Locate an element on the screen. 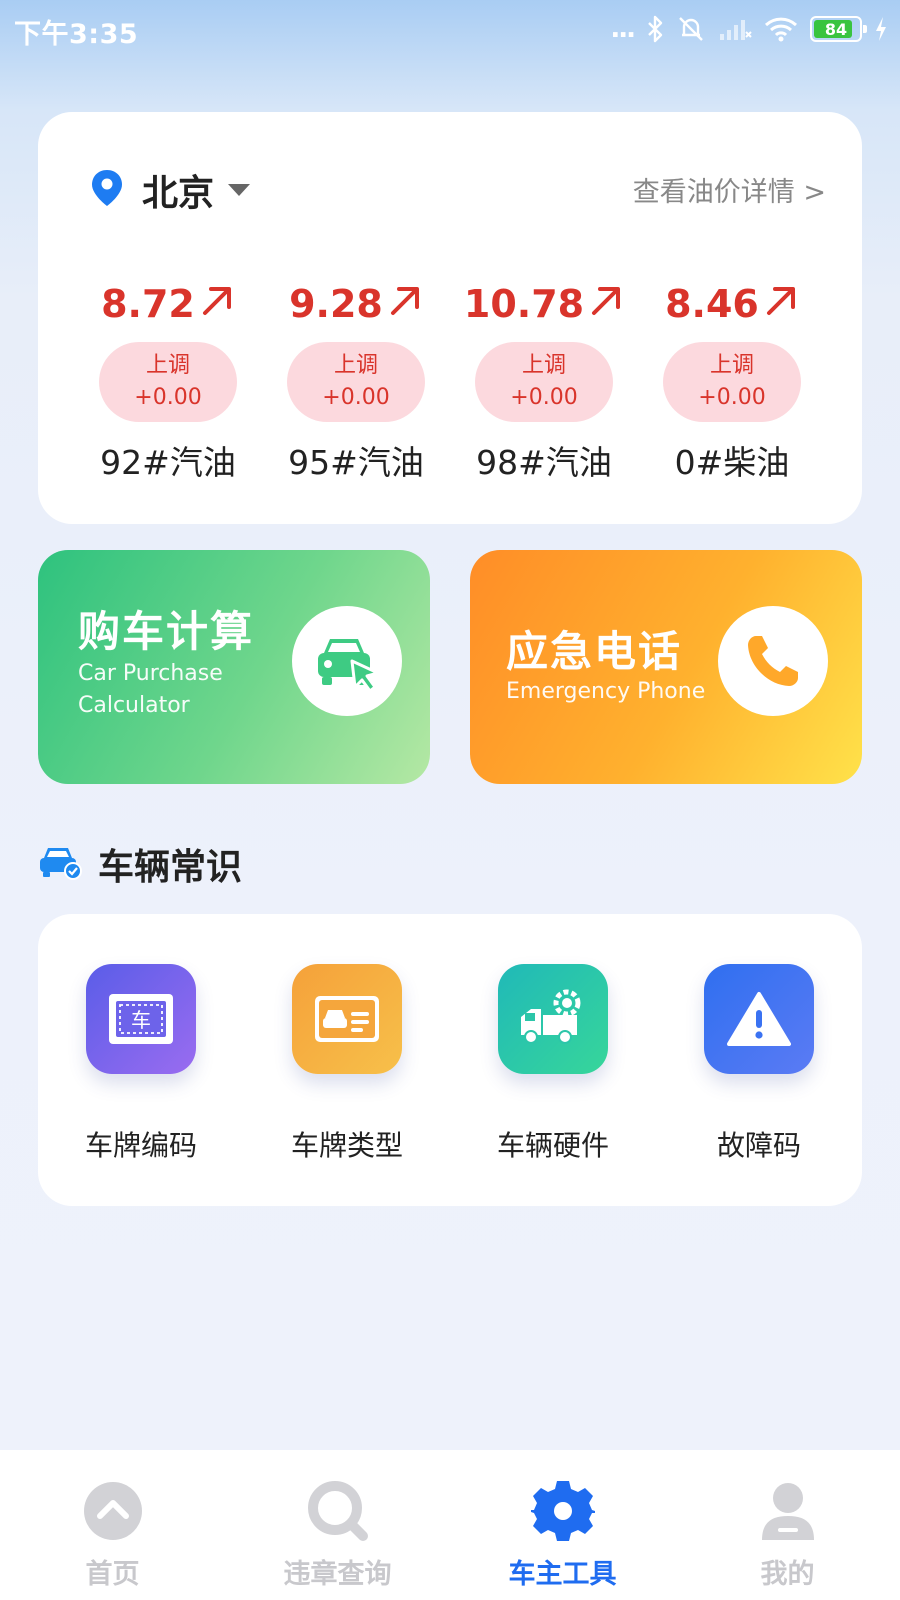 This screenshot has width=900, height=1600. city-selector: 北京 is located at coordinates (170, 190).